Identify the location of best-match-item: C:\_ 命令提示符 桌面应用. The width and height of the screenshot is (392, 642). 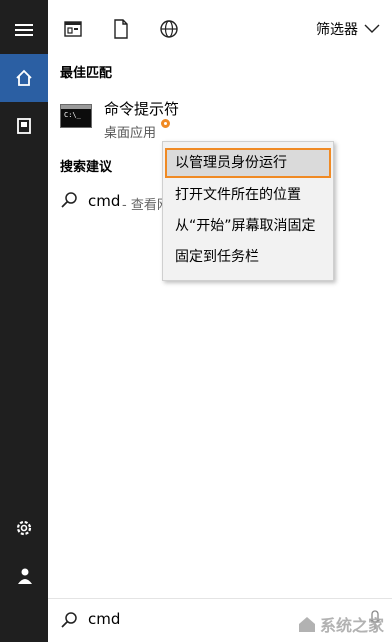
(220, 116).